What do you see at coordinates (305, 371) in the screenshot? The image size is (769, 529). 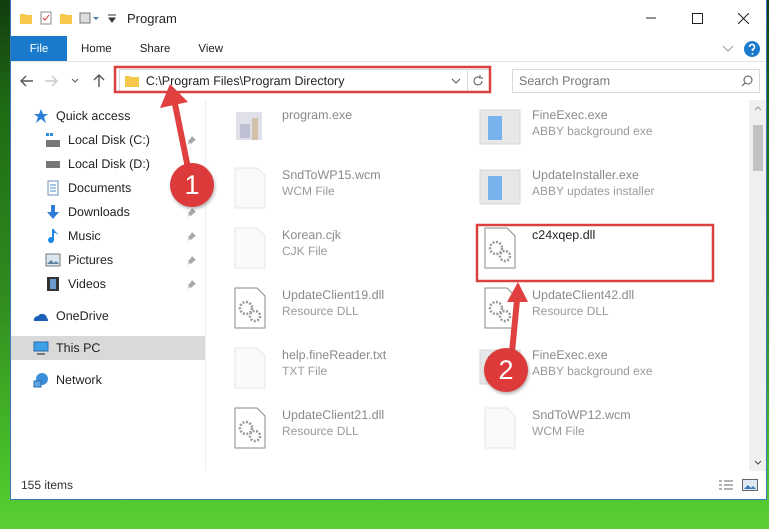 I see `file-type: TXT File` at bounding box center [305, 371].